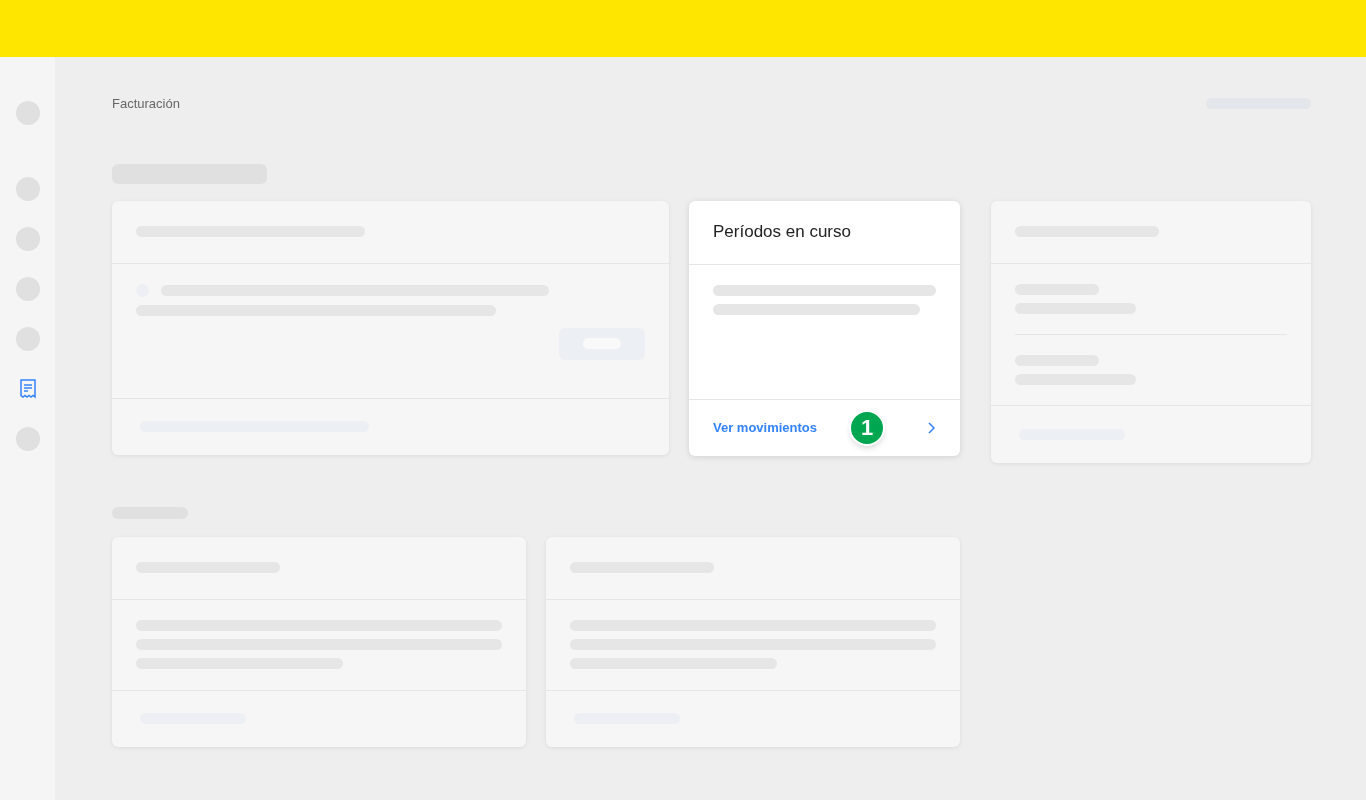 This screenshot has height=800, width=1366. What do you see at coordinates (146, 104) in the screenshot?
I see `breadcrumb: Facturación` at bounding box center [146, 104].